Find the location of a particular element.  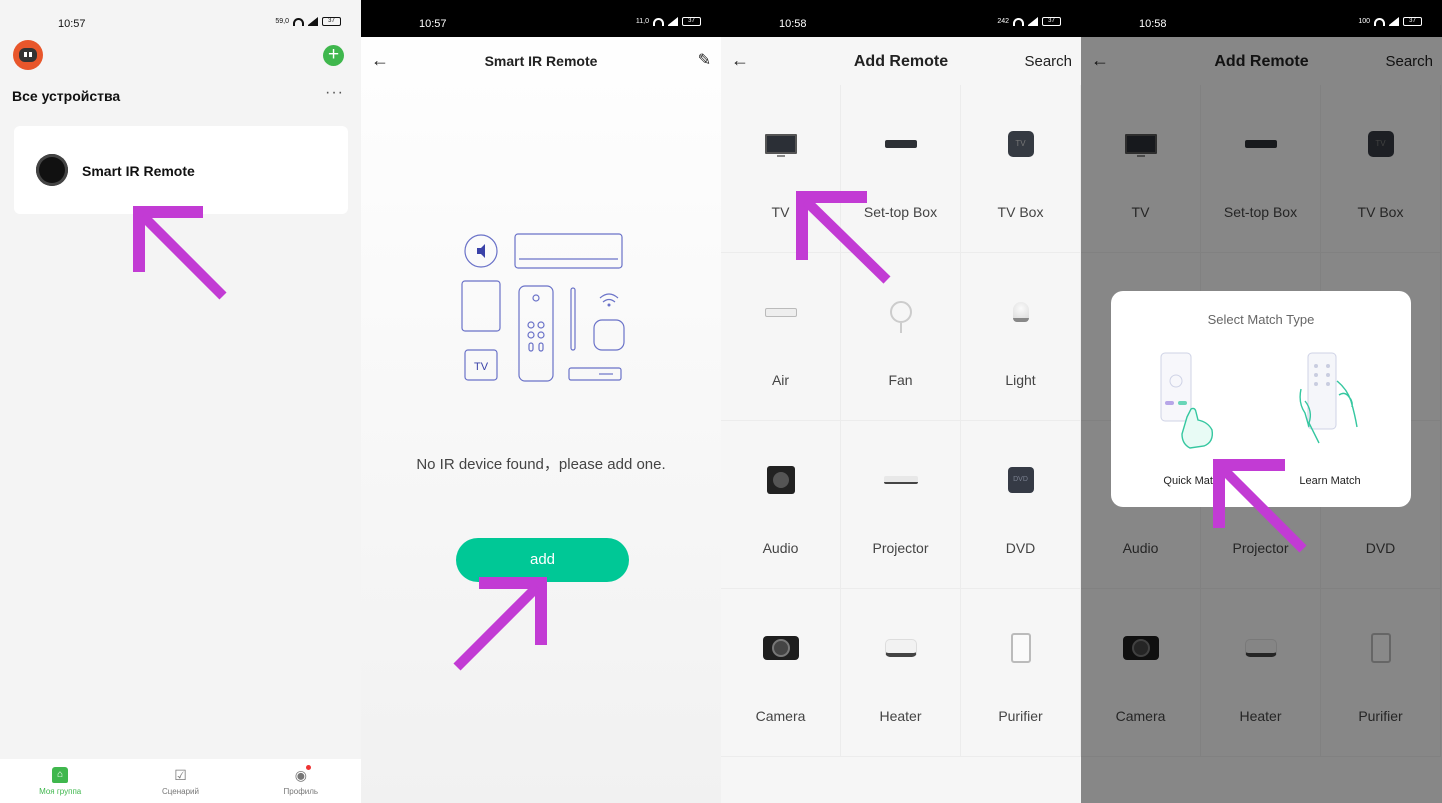

tv-icon is located at coordinates (780, 145).